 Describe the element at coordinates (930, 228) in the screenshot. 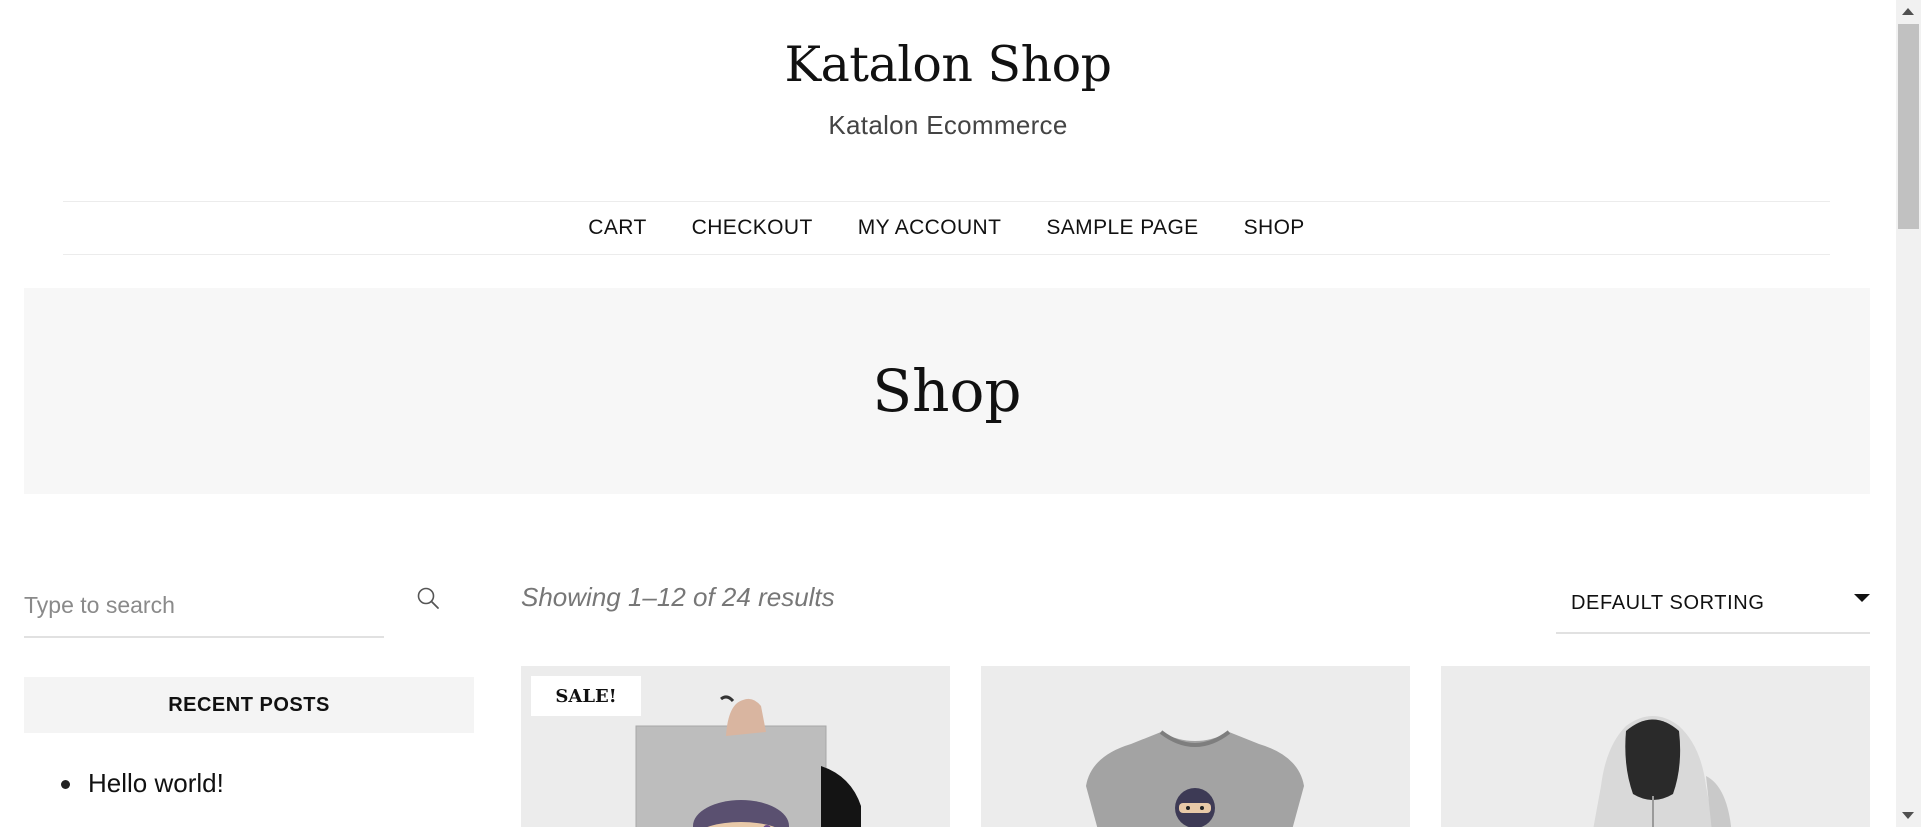

I see `nav-item-my-account: MY ACCOUNT` at that location.